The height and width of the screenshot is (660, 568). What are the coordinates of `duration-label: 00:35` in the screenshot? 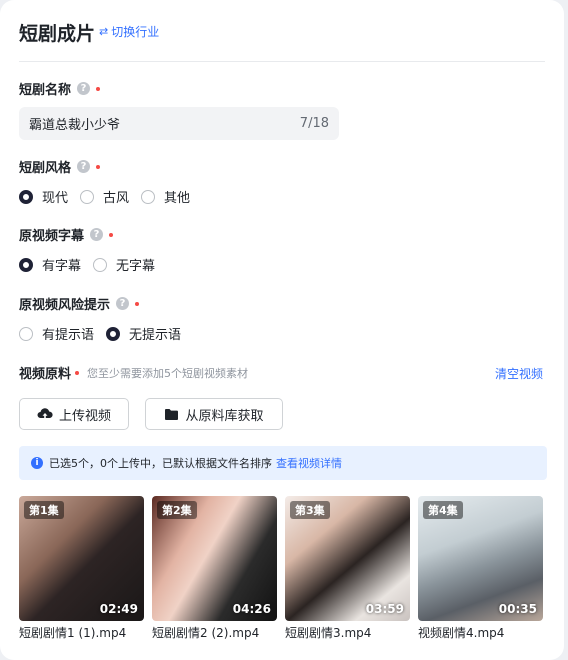 It's located at (517, 609).